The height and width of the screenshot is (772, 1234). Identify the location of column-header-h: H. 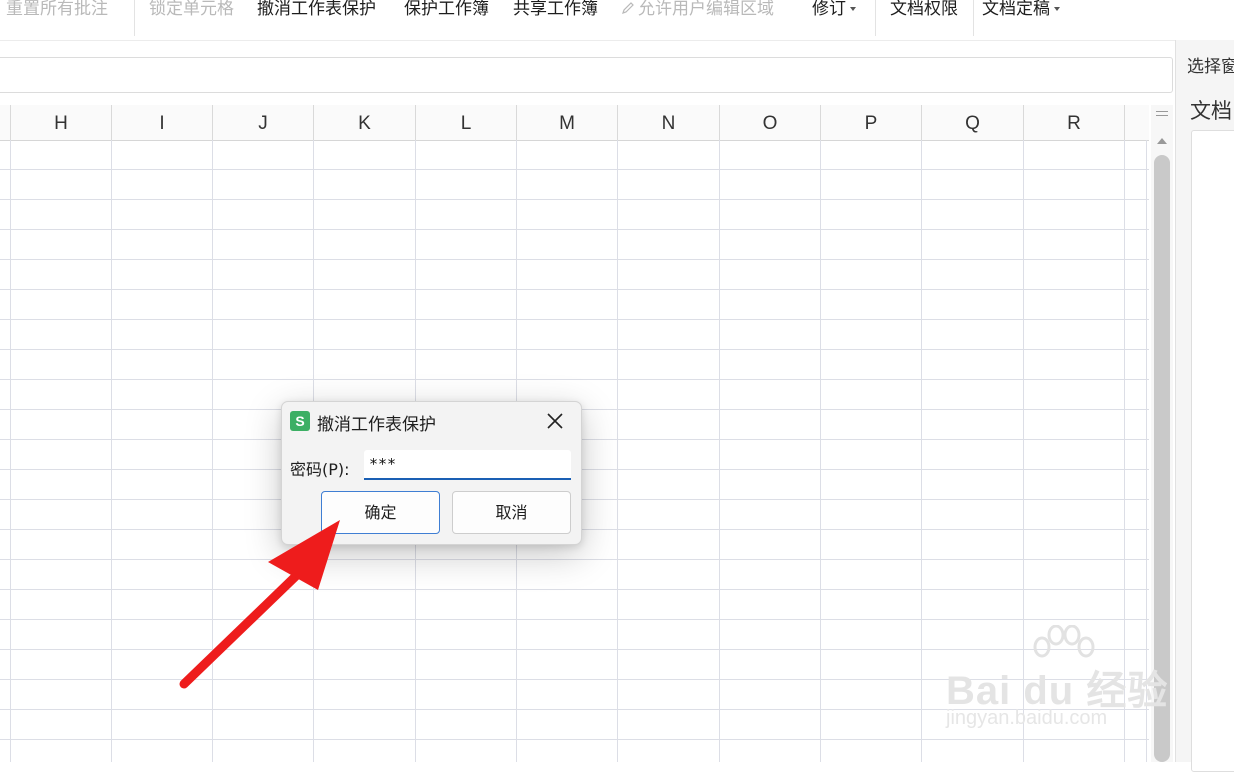
(61, 122).